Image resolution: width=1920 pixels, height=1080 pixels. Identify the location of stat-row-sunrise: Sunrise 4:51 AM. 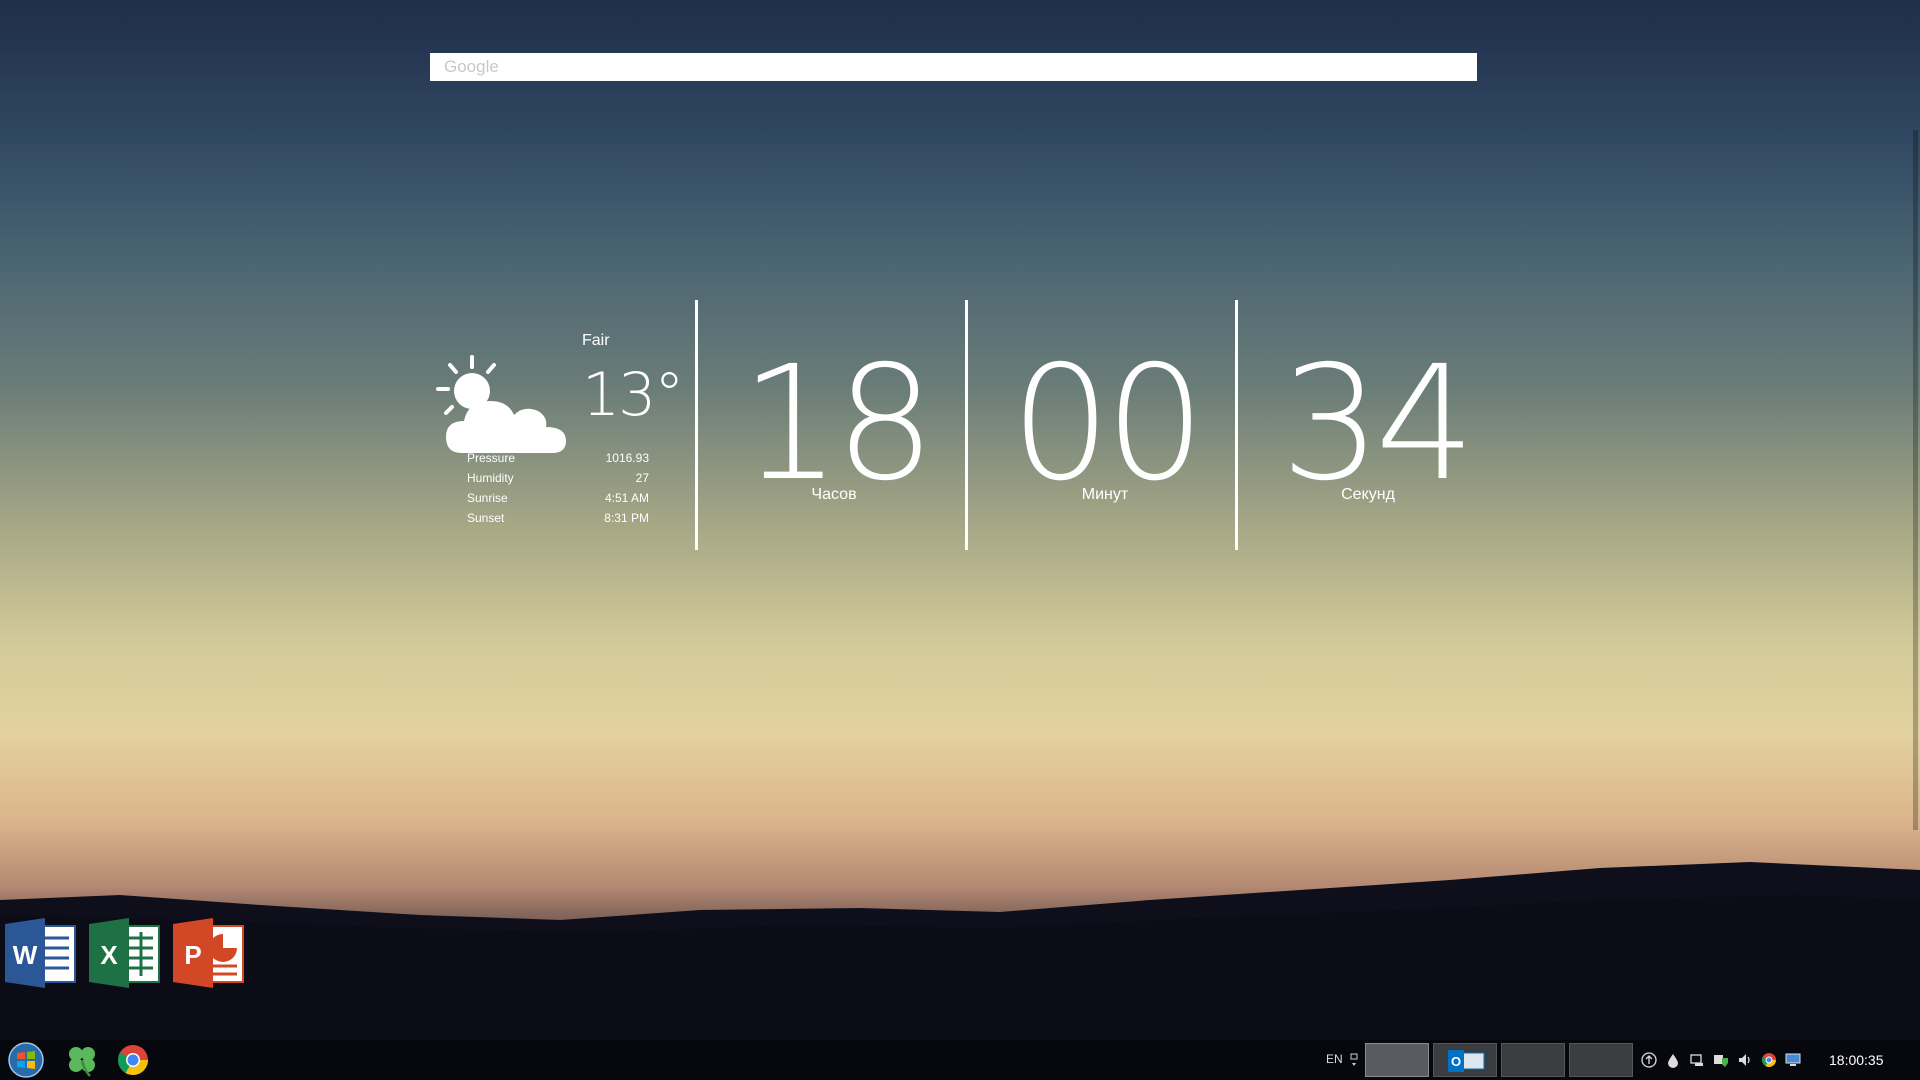
(558, 498).